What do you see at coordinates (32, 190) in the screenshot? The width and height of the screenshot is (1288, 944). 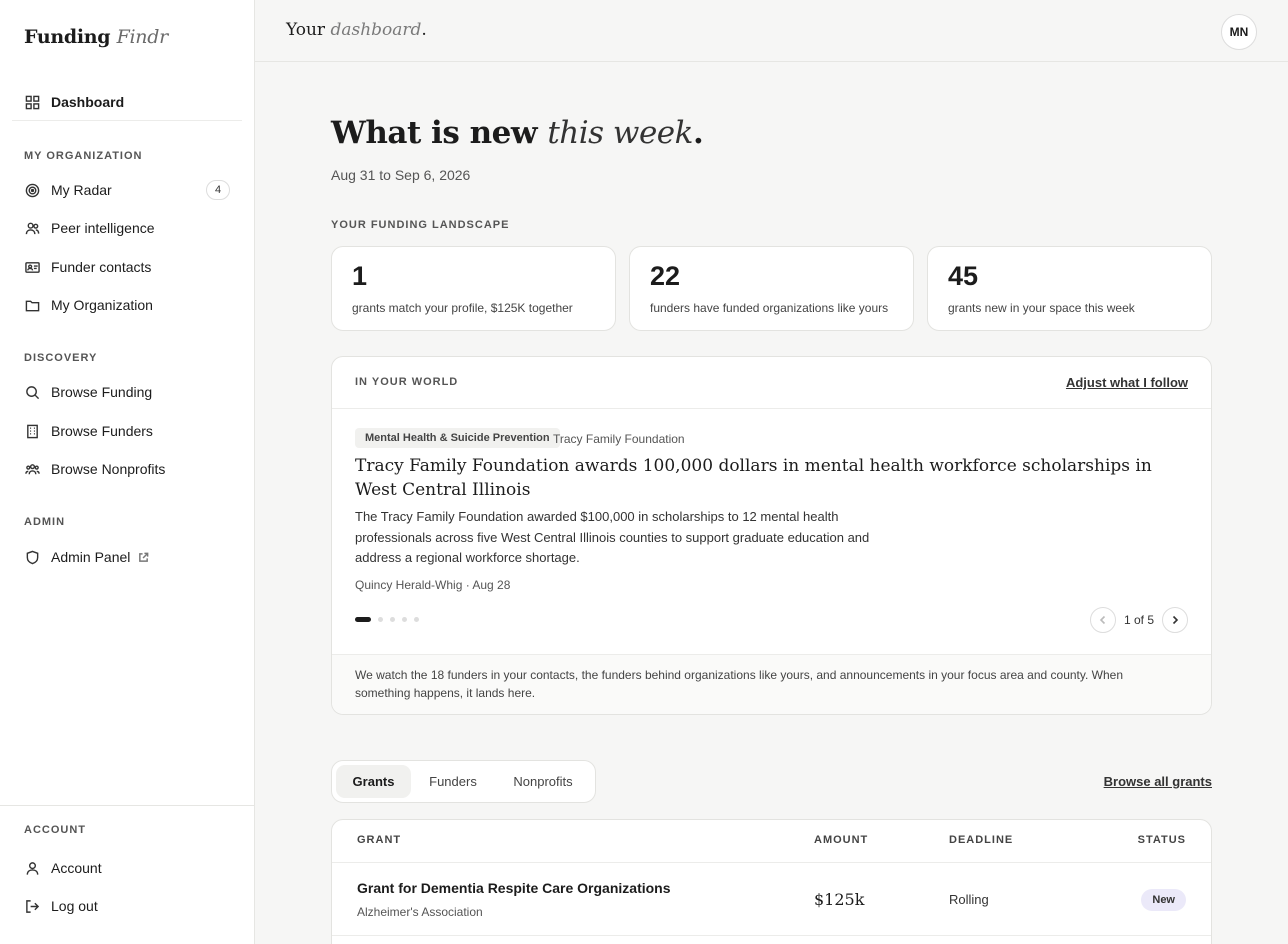 I see `radar-icon` at bounding box center [32, 190].